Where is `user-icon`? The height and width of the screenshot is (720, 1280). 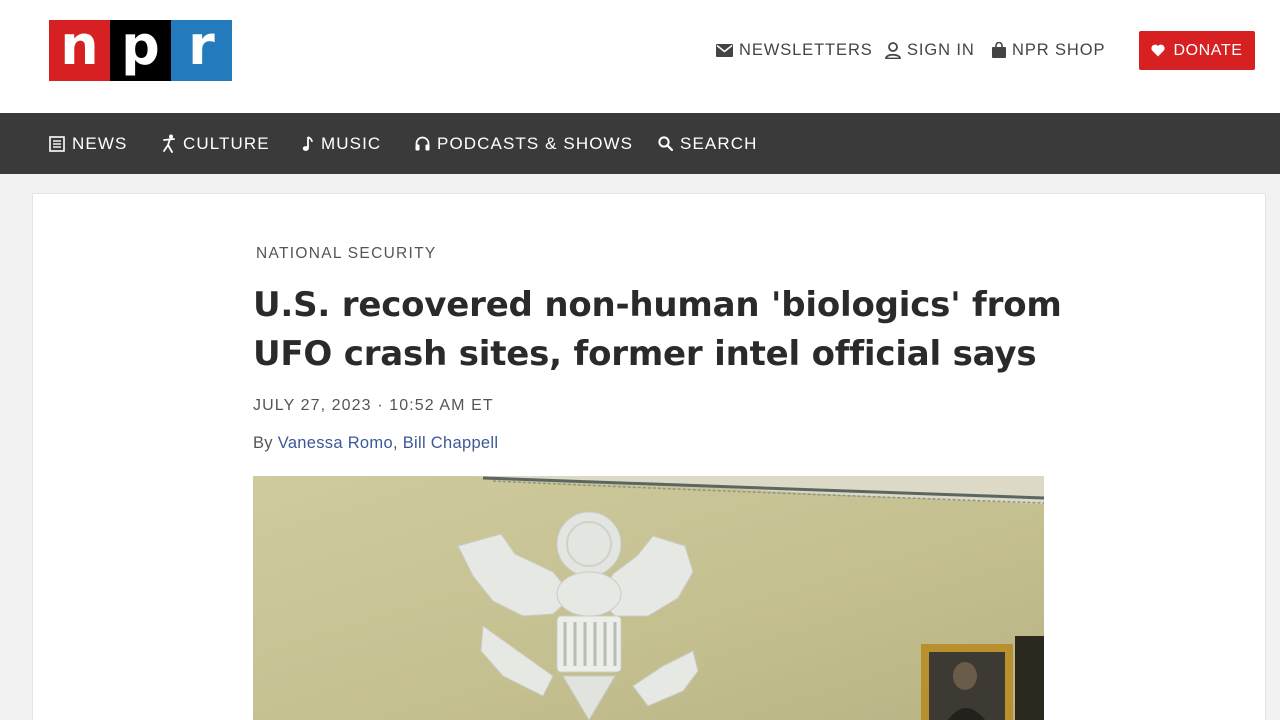 user-icon is located at coordinates (893, 50).